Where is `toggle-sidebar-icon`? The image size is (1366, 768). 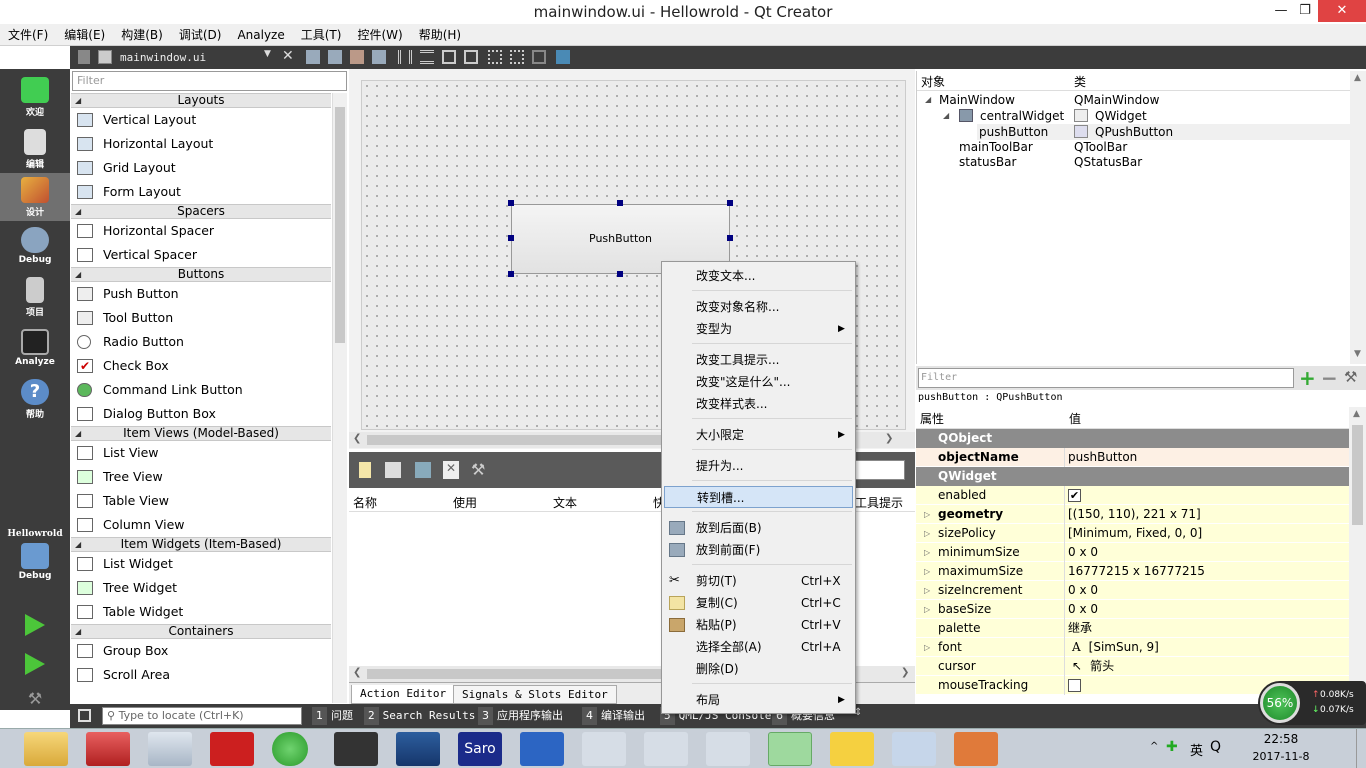 toggle-sidebar-icon is located at coordinates (84, 715).